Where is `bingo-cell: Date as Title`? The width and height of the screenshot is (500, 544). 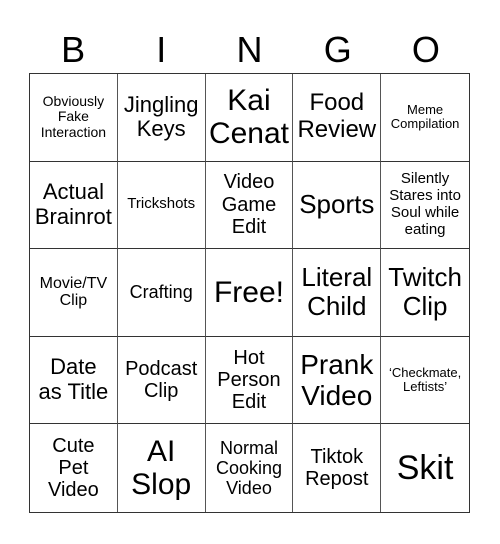 bingo-cell: Date as Title is located at coordinates (74, 380).